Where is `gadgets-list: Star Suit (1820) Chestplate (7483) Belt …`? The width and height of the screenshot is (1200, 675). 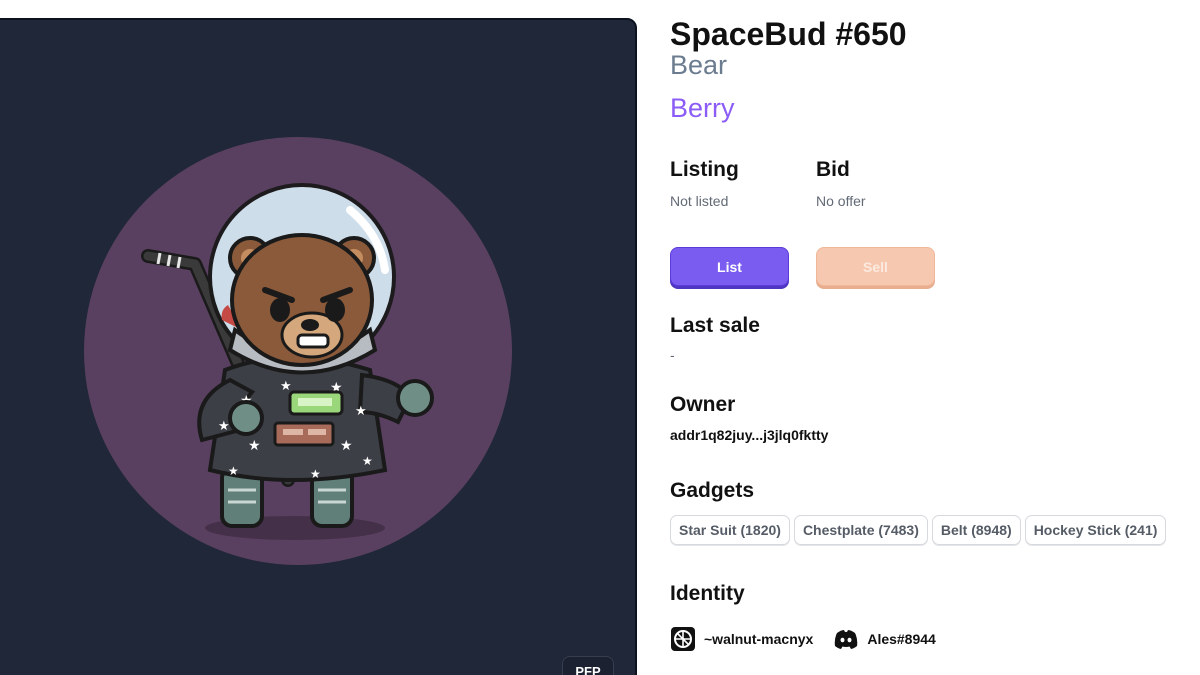
gadgets-list: Star Suit (1820) Chestplate (7483) Belt … is located at coordinates (918, 530).